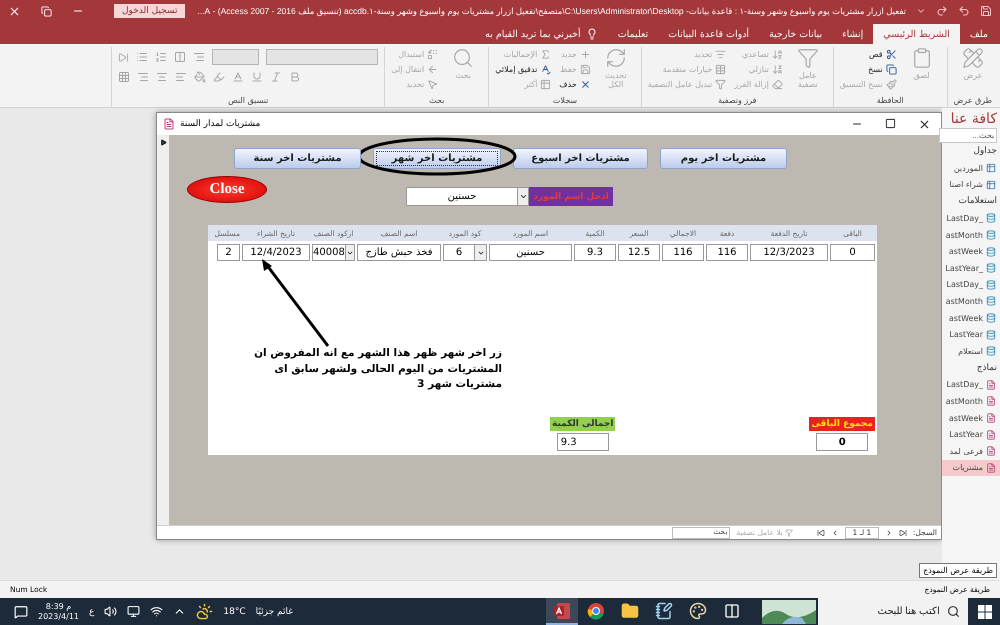  I want to click on save-icon, so click(986, 11).